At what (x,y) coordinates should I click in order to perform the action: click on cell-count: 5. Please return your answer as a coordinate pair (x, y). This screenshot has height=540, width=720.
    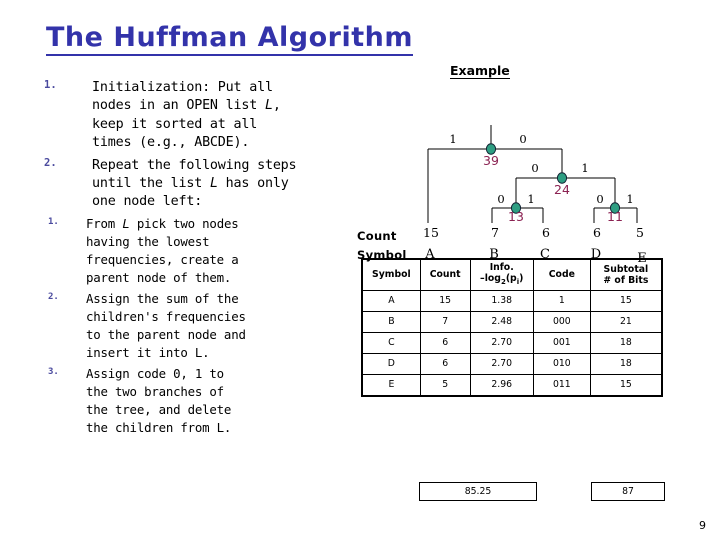
    Looking at the image, I should click on (445, 385).